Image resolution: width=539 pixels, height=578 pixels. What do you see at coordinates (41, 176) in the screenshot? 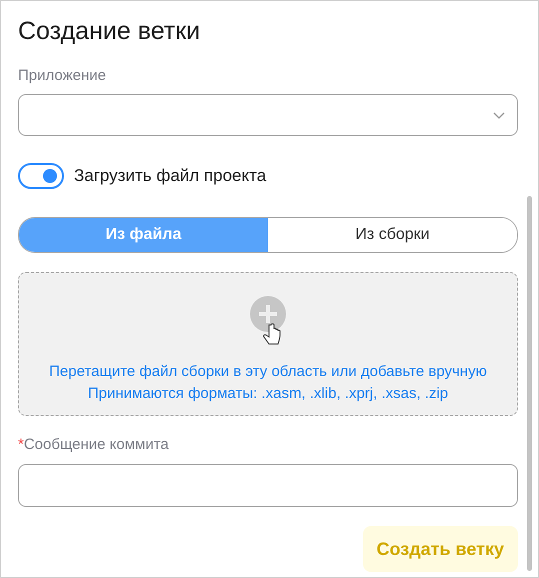
I see `toggle-switch` at bounding box center [41, 176].